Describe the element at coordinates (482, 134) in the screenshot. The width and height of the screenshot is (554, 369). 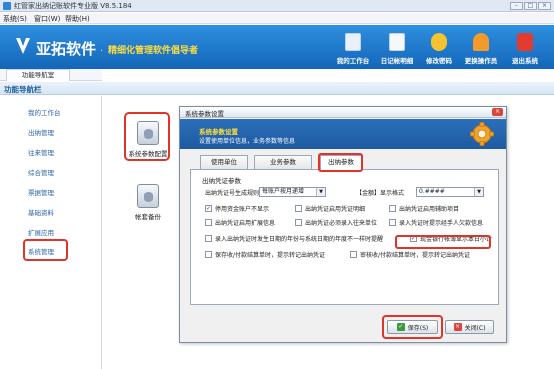
I see `gear-icon` at that location.